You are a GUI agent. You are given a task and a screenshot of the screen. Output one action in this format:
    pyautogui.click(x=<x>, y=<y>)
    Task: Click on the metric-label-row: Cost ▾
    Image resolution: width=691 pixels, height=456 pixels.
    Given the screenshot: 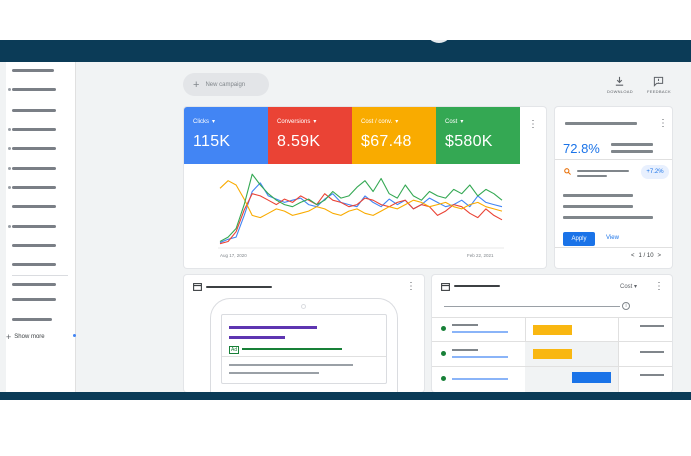 What is the action you would take?
    pyautogui.click(x=482, y=122)
    